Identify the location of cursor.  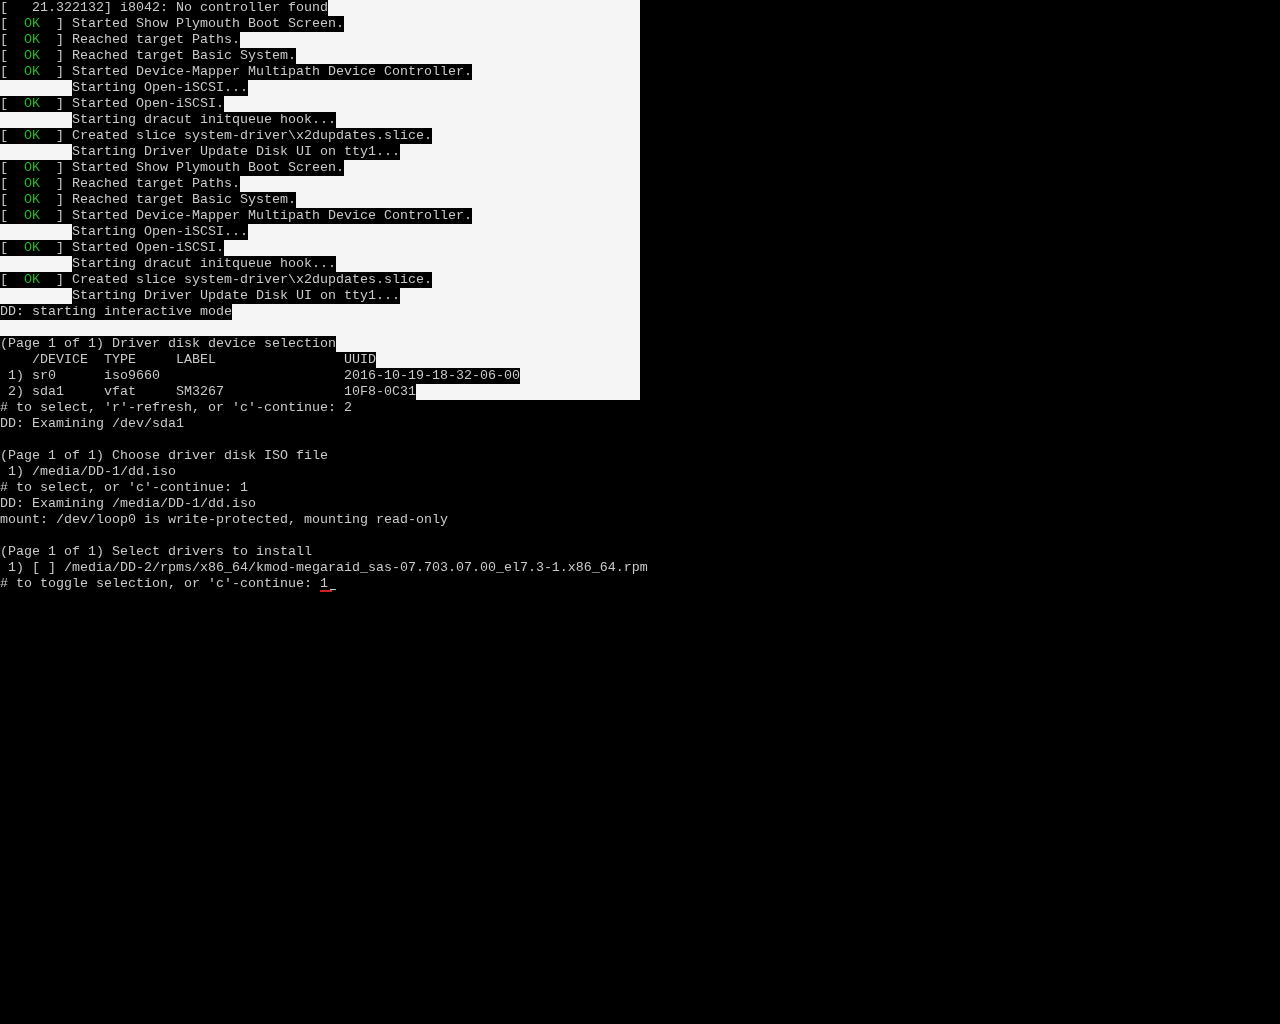
(332, 589).